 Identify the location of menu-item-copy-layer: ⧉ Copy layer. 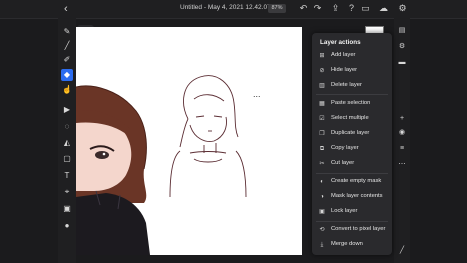
(354, 149).